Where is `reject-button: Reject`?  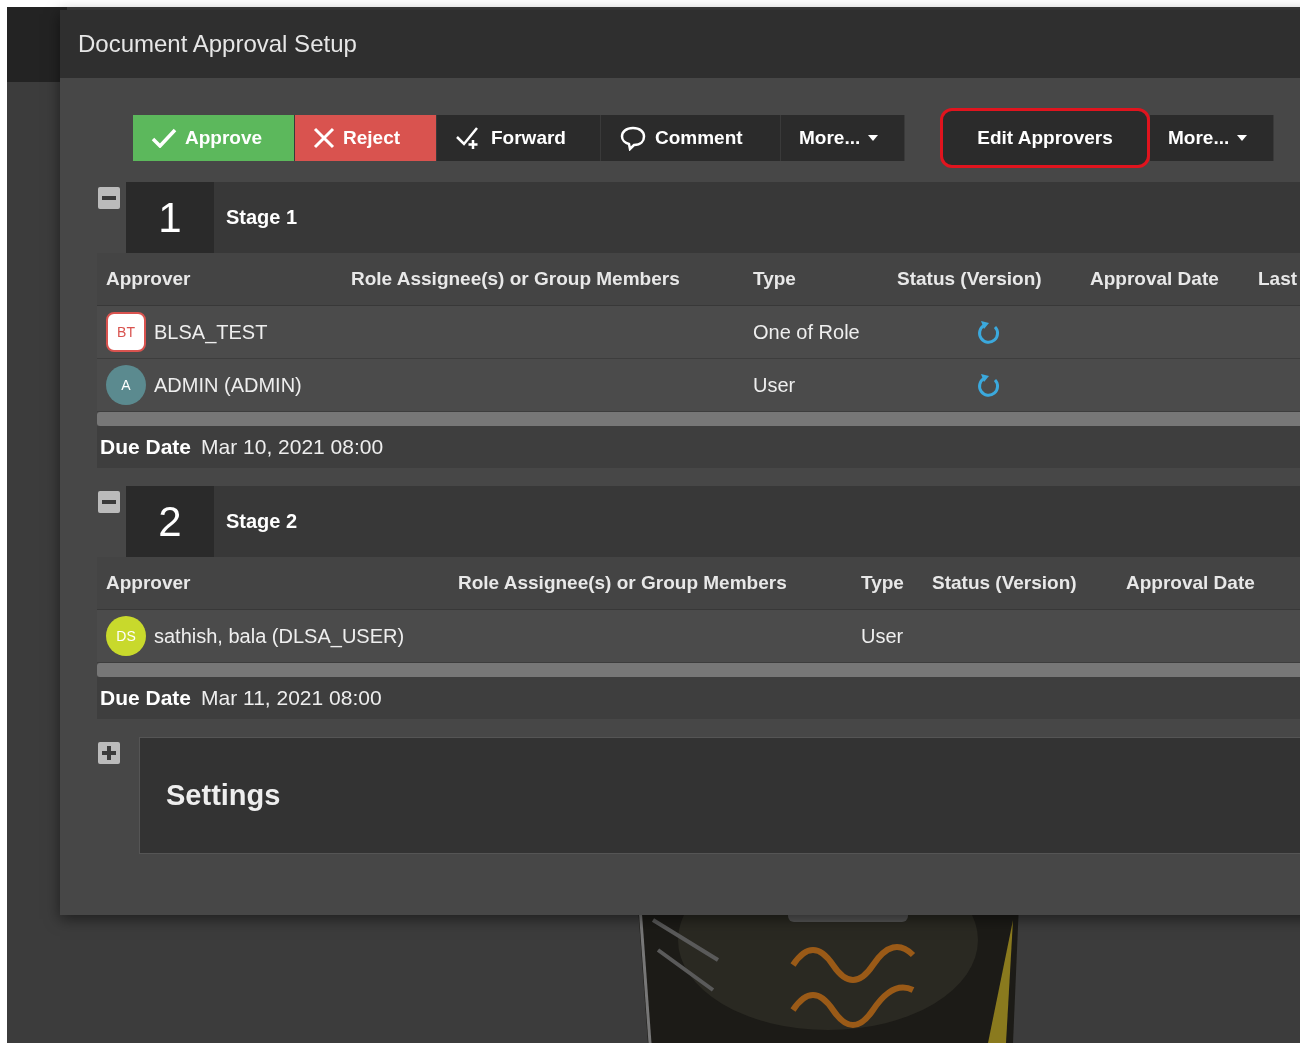
reject-button: Reject is located at coordinates (366, 138).